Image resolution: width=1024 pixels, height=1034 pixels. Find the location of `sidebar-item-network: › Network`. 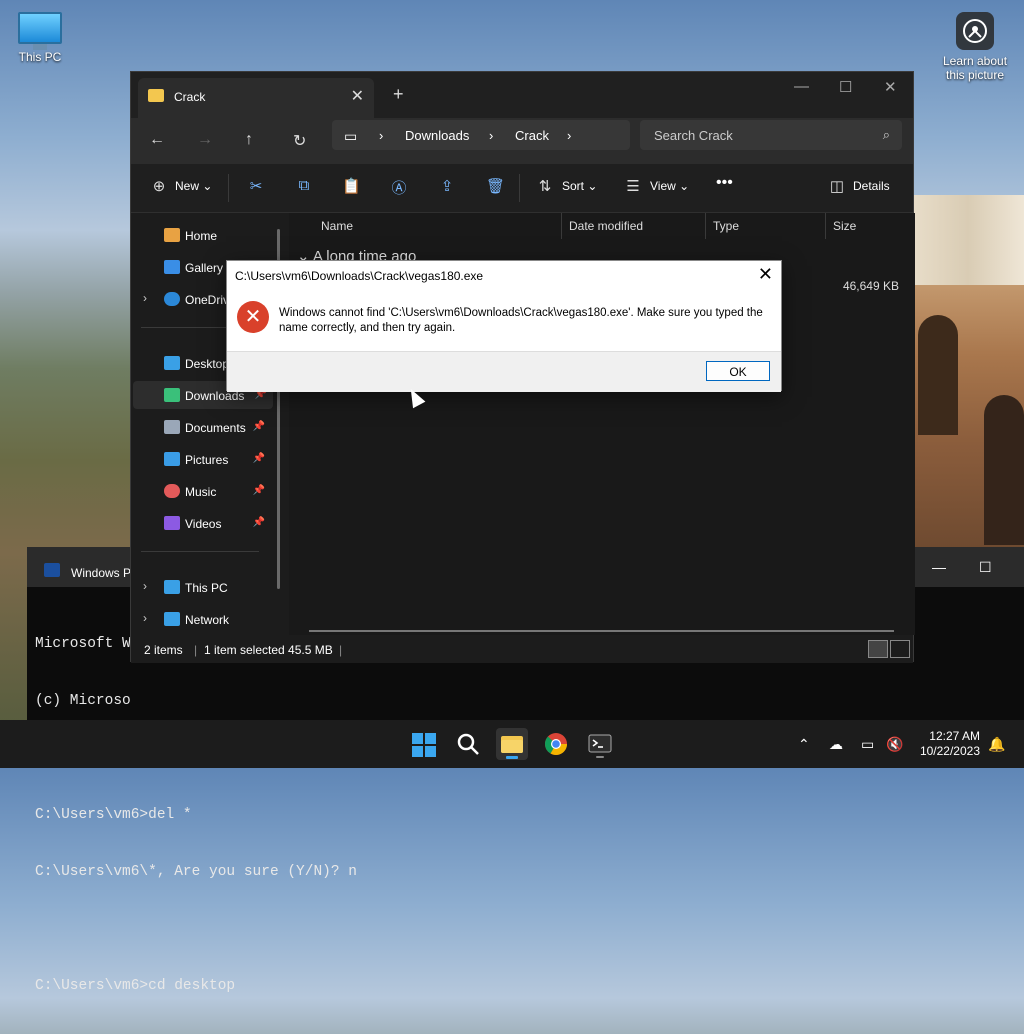

sidebar-item-network: › Network is located at coordinates (201, 619).